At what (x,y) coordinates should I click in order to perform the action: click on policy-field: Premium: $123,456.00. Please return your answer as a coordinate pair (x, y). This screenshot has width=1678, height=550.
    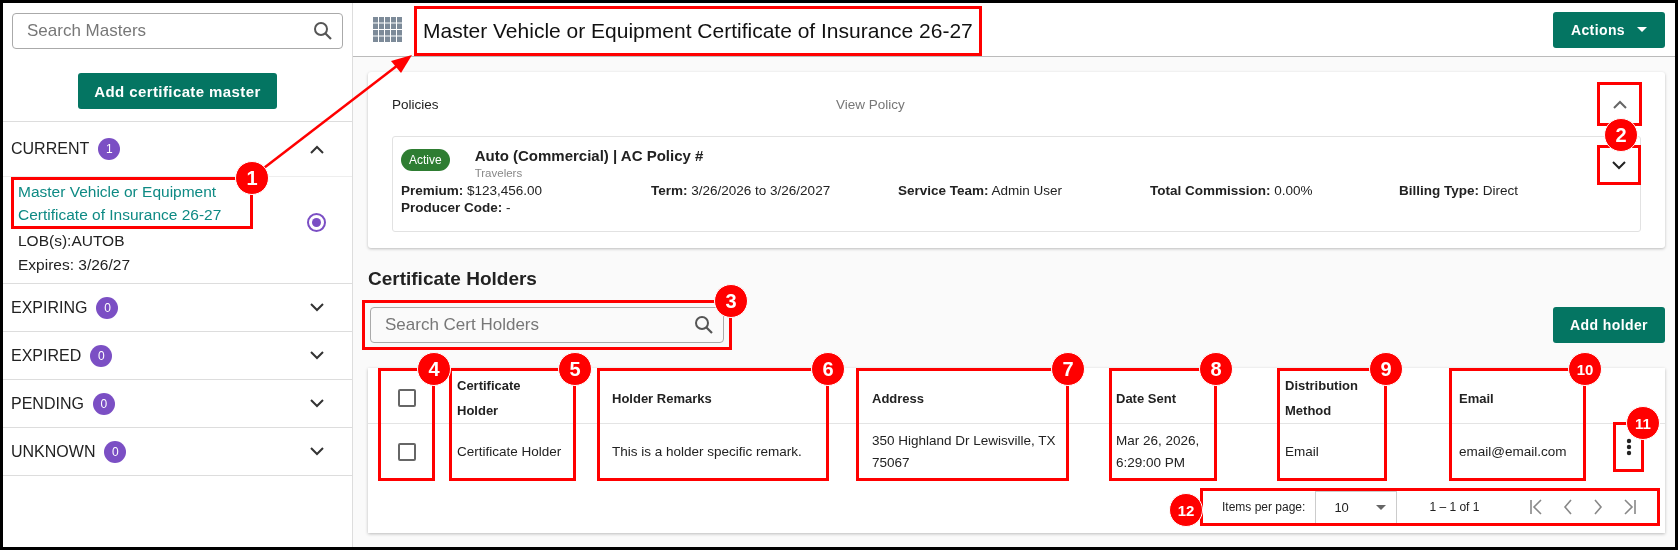
    Looking at the image, I should click on (526, 190).